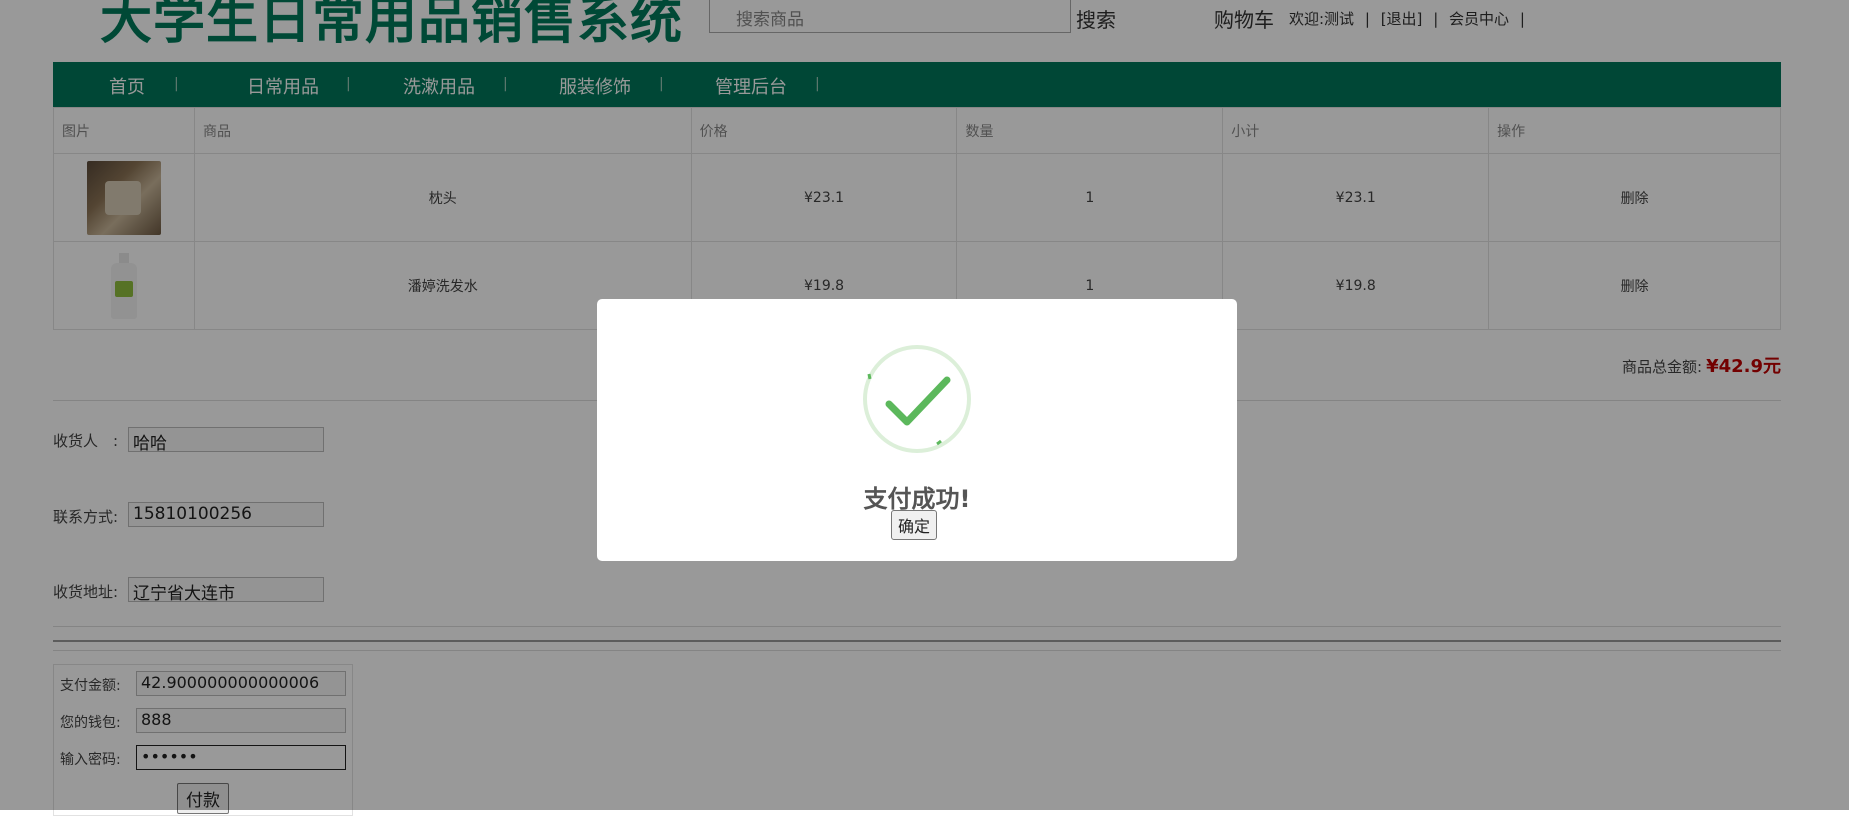 This screenshot has height=816, width=1849. What do you see at coordinates (914, 525) in the screenshot?
I see `confirm-button: 确定` at bounding box center [914, 525].